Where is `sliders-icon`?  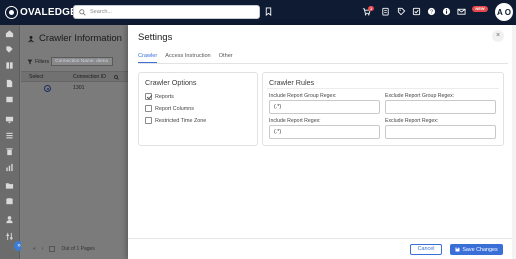 sliders-icon is located at coordinates (9, 236).